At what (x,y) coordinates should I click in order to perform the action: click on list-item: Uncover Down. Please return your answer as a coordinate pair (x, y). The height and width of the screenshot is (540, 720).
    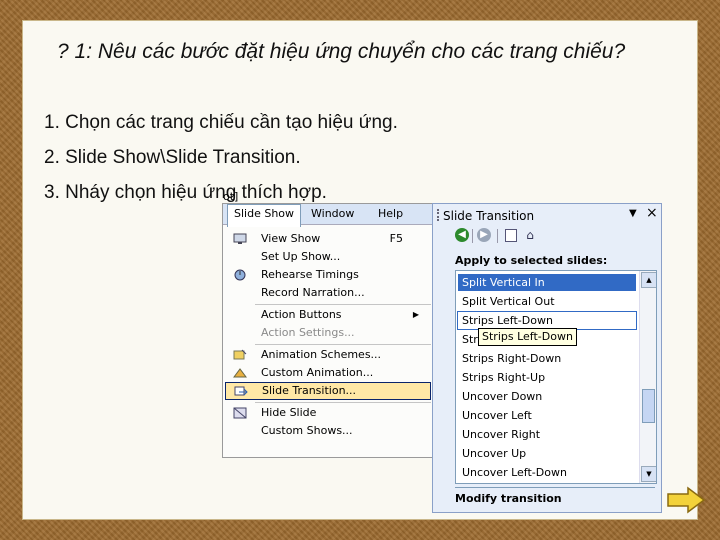
    Looking at the image, I should click on (547, 396).